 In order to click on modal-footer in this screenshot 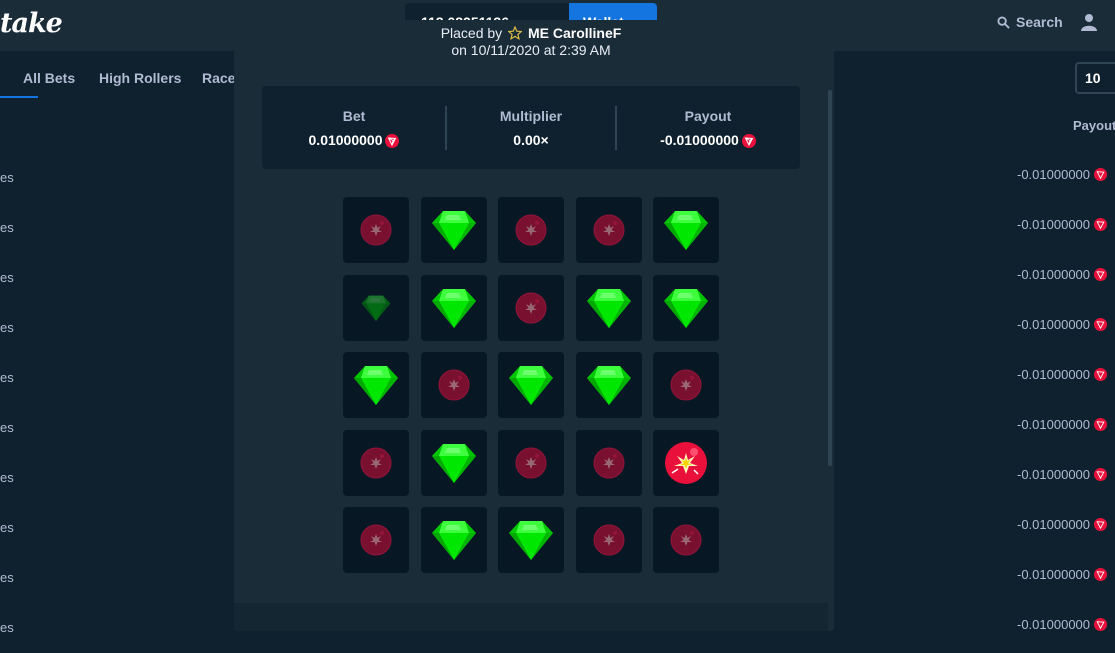, I will do `click(531, 617)`.